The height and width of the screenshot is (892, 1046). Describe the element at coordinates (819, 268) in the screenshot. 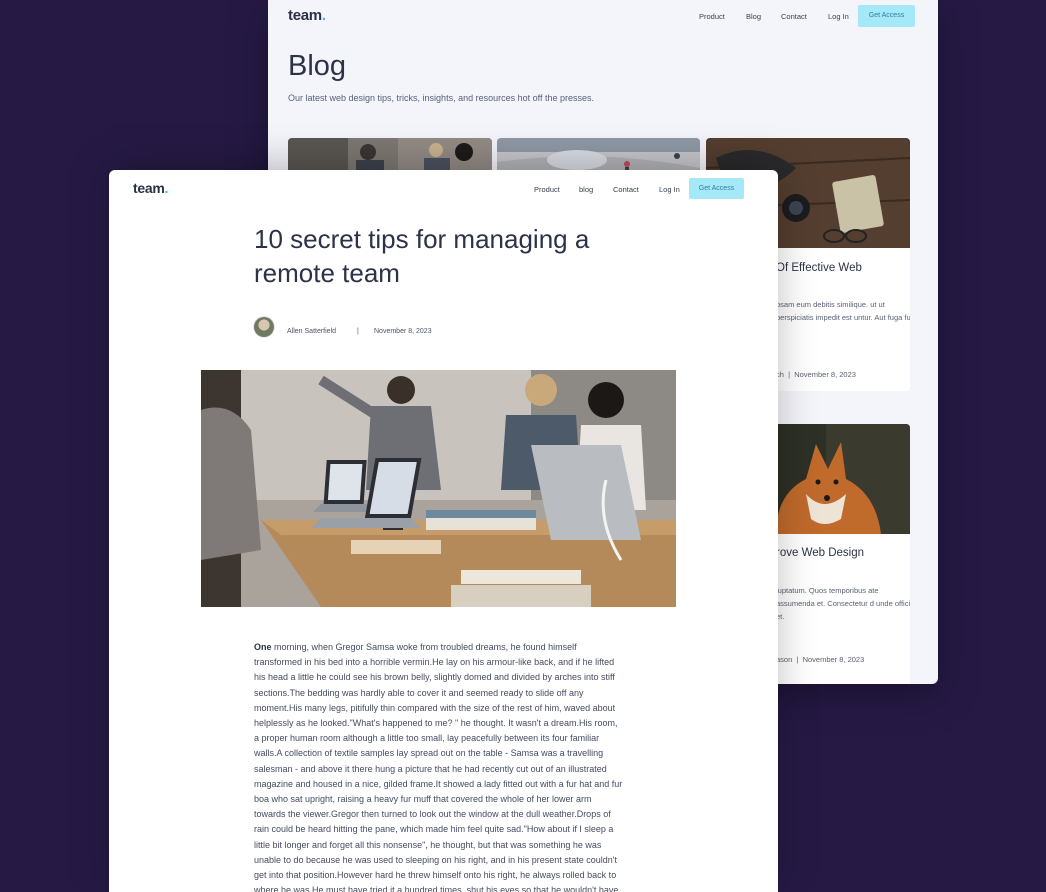

I see `post-card-title: Of Effective Web` at that location.